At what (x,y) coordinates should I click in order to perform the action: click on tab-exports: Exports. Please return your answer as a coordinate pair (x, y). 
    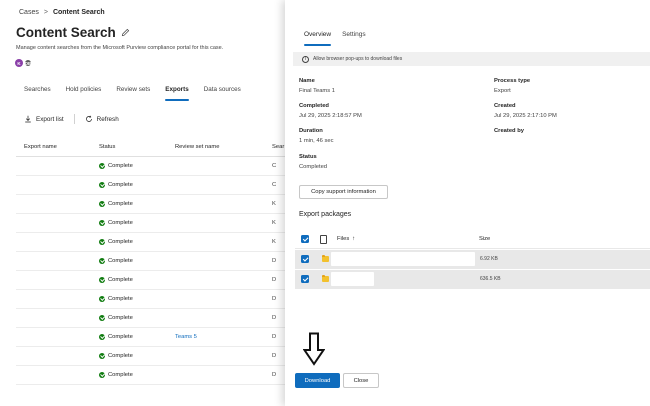
    Looking at the image, I should click on (177, 93).